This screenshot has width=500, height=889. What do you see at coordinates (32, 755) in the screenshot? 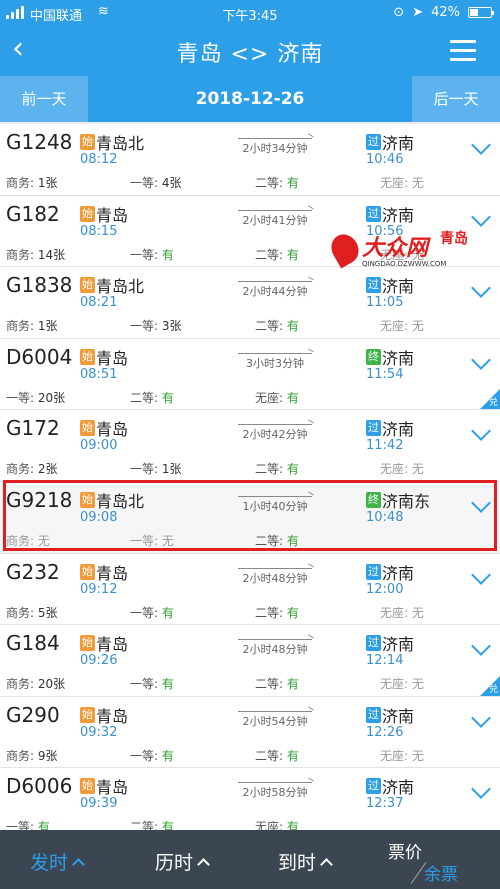
I see `seat-availability: 商务: 9张` at bounding box center [32, 755].